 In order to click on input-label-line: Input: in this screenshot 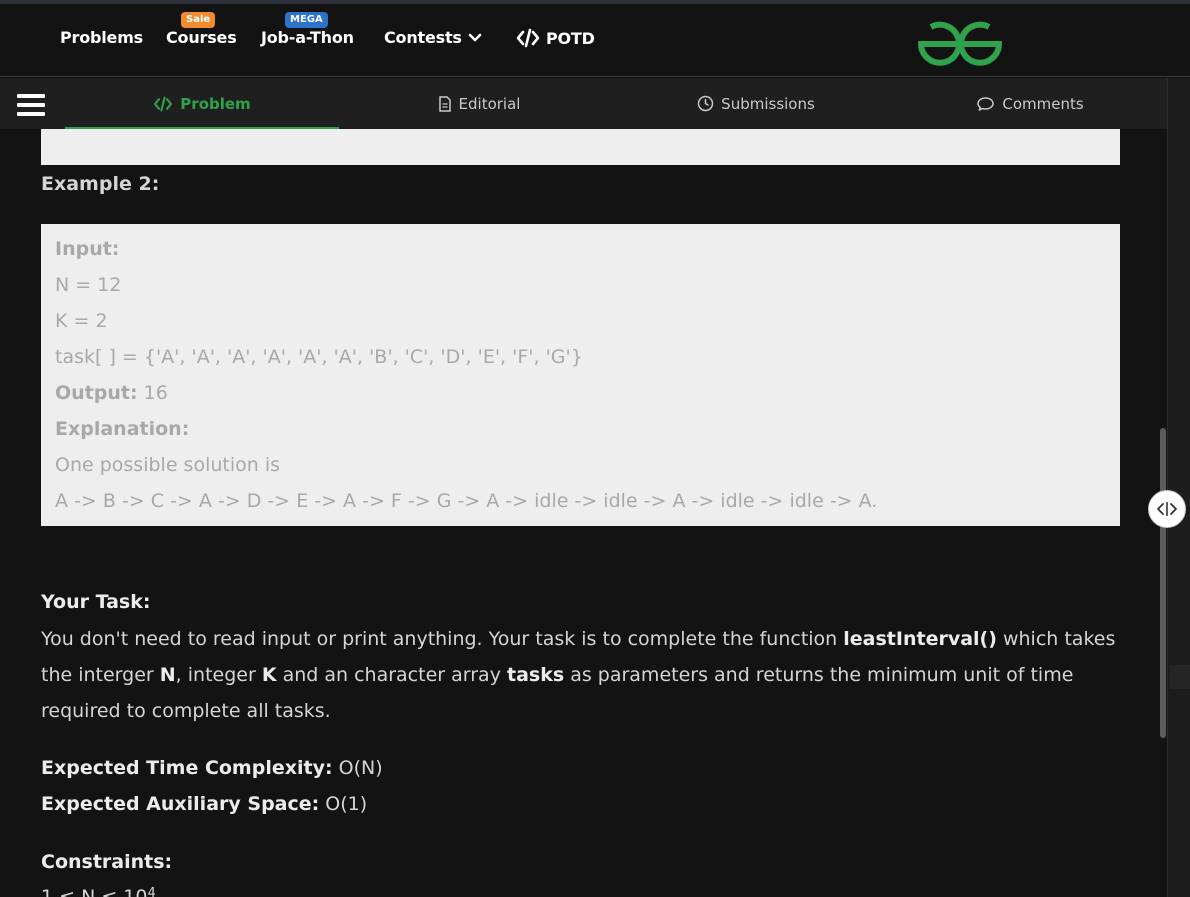, I will do `click(580, 256)`.